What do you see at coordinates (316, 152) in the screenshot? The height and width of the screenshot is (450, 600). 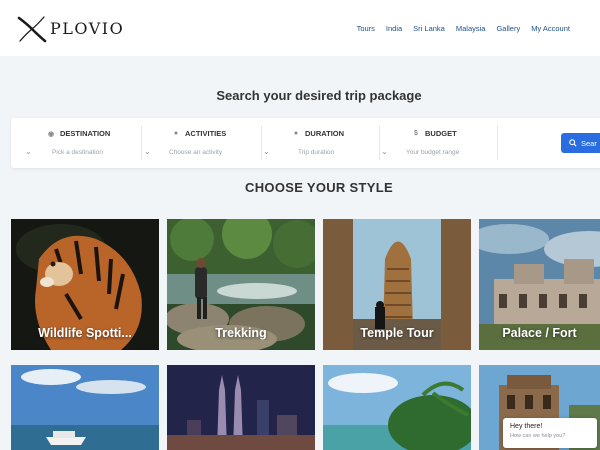 I see `duration-placeholder: Trip duration` at bounding box center [316, 152].